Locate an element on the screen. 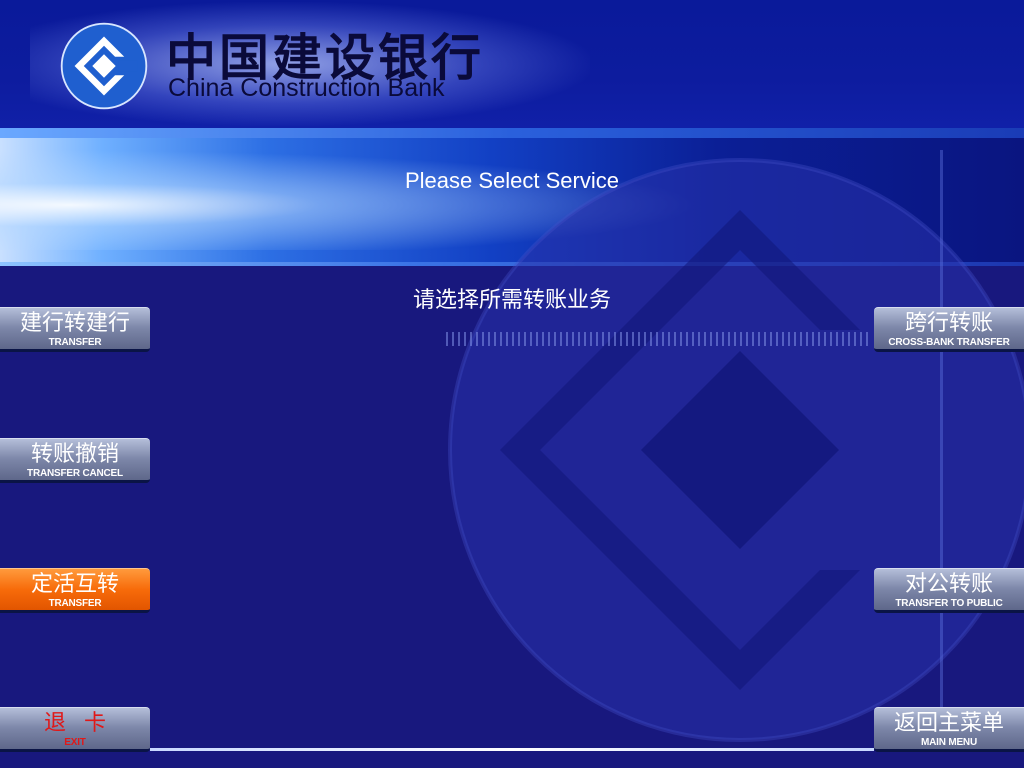 This screenshot has height=768, width=1024. cross-bank-transfer-button: 跨行转账 CROSS-BANK TRANSFER is located at coordinates (949, 329).